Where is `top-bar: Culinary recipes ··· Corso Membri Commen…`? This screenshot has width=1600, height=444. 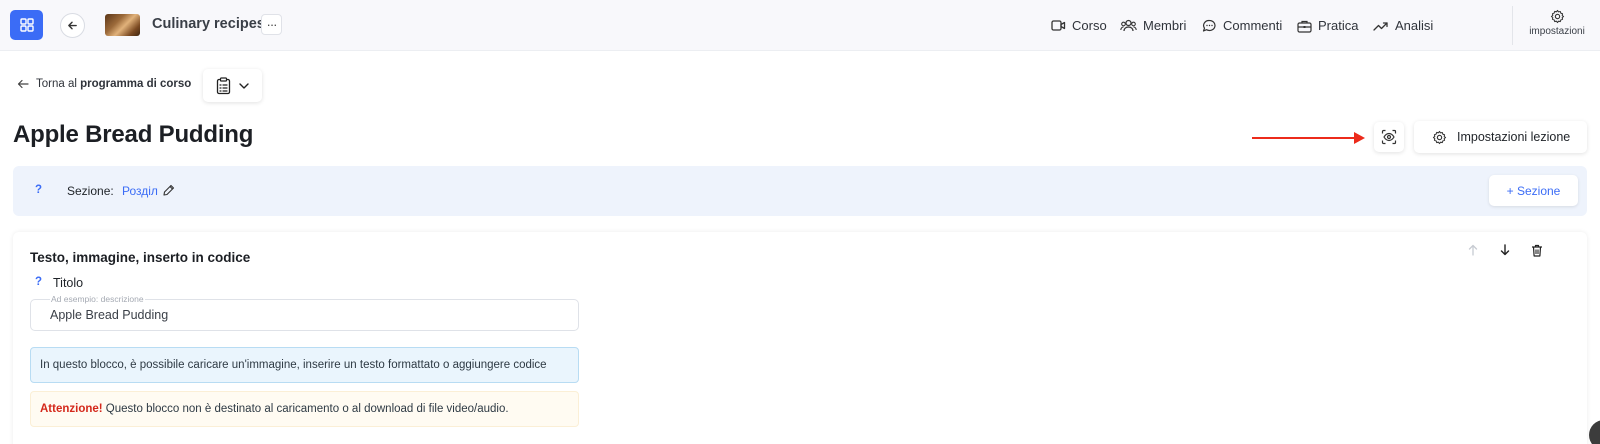 top-bar: Culinary recipes ··· Corso Membri Commen… is located at coordinates (800, 25).